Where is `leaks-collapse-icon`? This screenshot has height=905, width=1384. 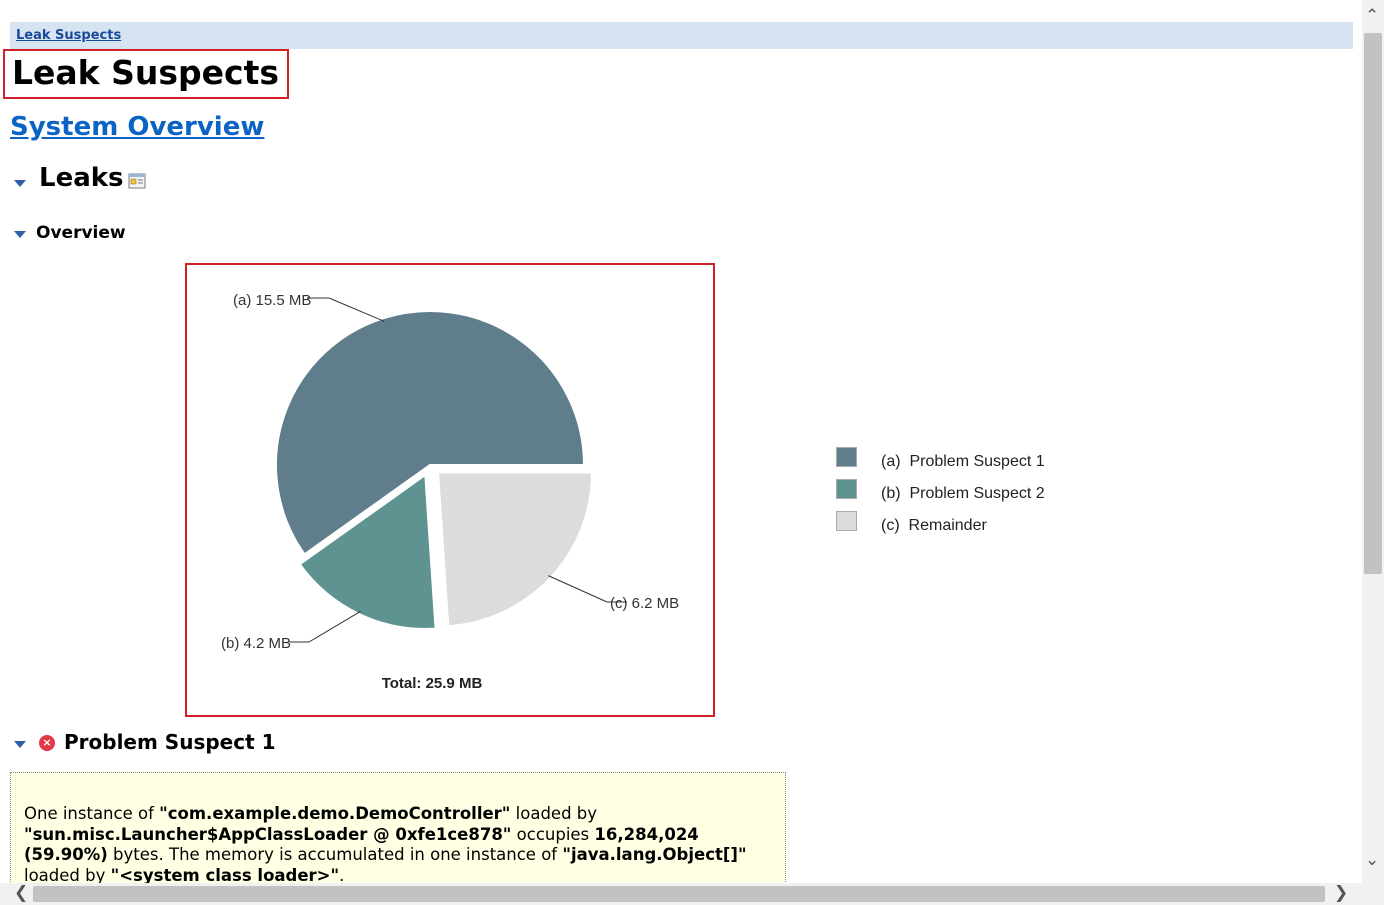 leaks-collapse-icon is located at coordinates (20, 183).